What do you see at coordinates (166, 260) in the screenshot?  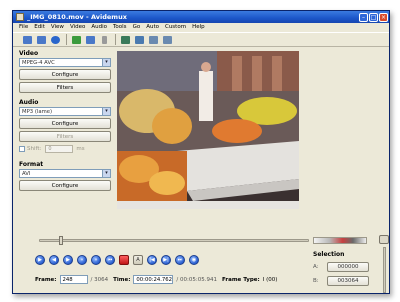 I see `goto-end-icon: ▶|` at bounding box center [166, 260].